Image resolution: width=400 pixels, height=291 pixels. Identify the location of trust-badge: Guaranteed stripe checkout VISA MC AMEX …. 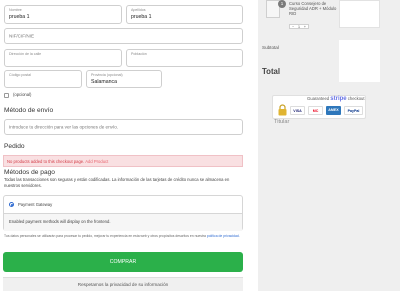
(319, 107).